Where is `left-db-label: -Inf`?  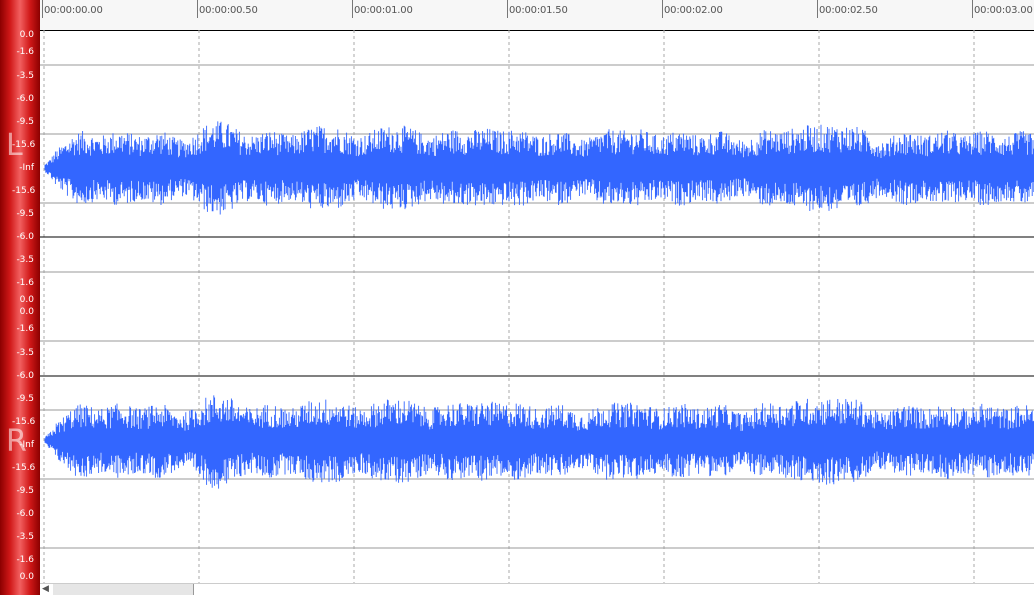 left-db-label: -Inf is located at coordinates (26, 168).